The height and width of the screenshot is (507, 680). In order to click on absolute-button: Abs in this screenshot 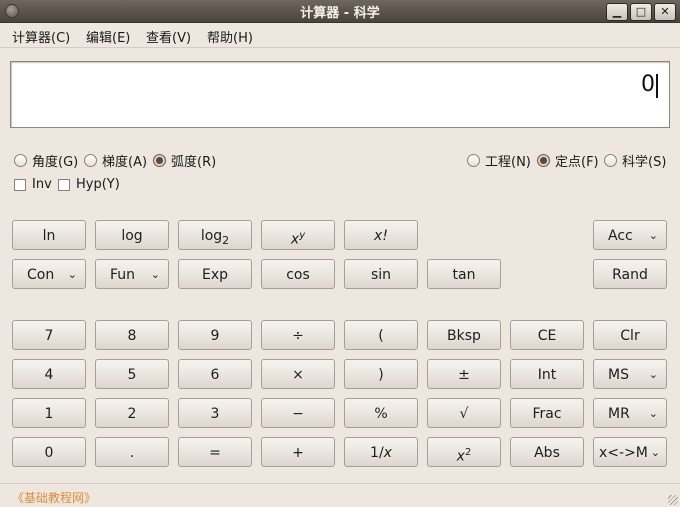, I will do `click(547, 452)`.